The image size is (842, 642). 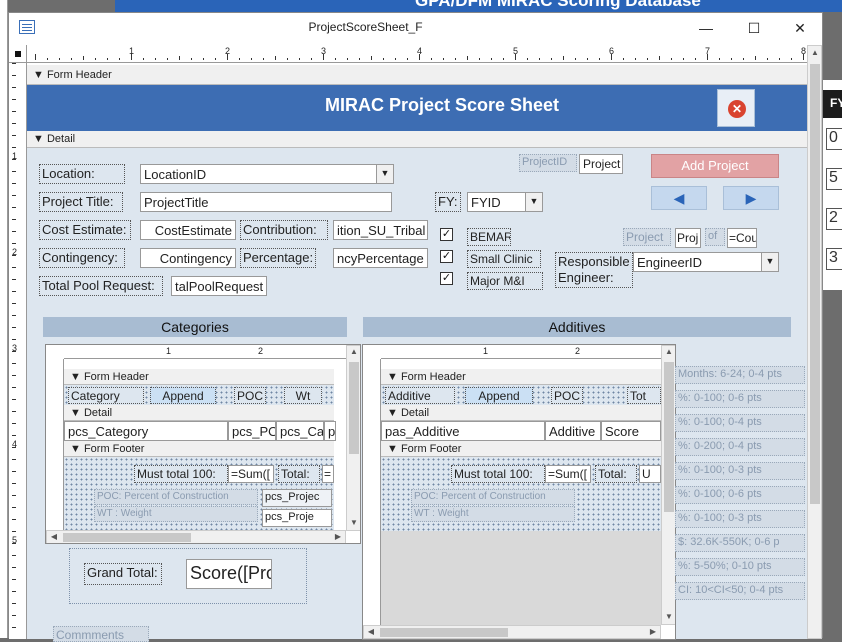 I want to click on fy-combo: FYID ▼, so click(x=505, y=202).